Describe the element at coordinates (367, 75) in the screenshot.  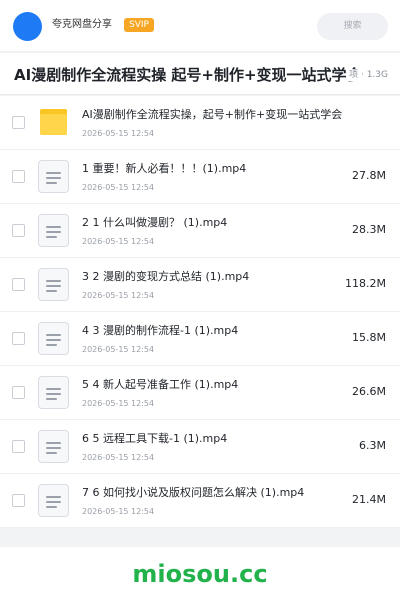
I see `folder-meta: 项 · 1.3G` at that location.